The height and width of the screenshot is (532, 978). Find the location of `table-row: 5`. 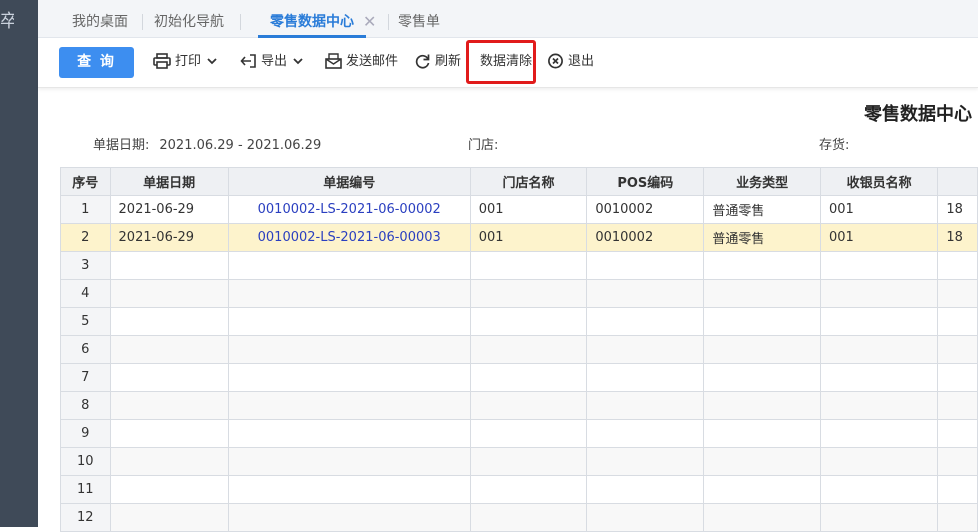

table-row: 5 is located at coordinates (519, 321).